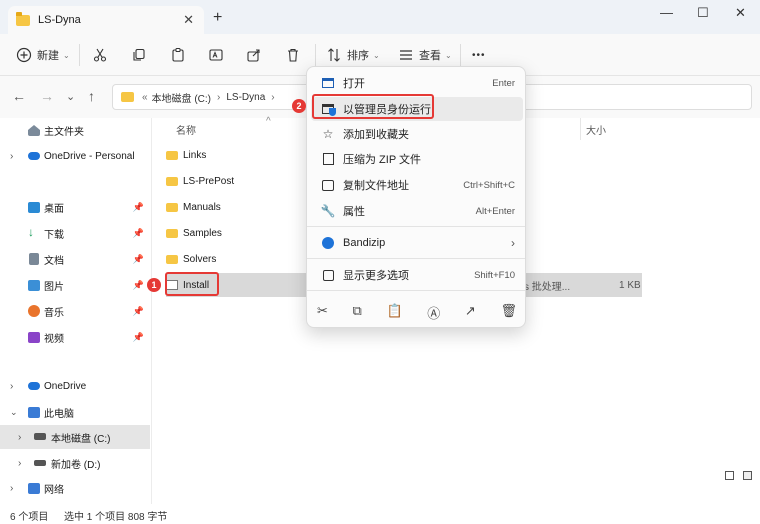  I want to click on close-window-button: ✕, so click(740, 13).